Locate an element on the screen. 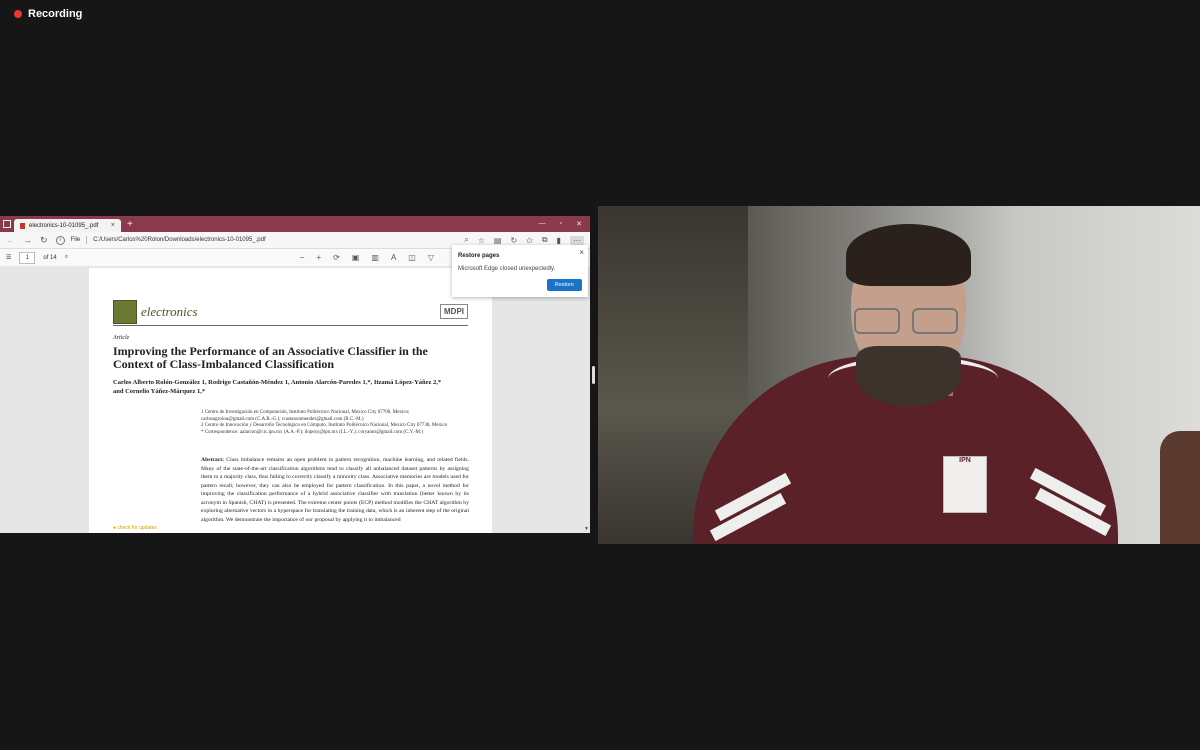 The height and width of the screenshot is (750, 1200). publisher-logo: MDPI is located at coordinates (454, 311).